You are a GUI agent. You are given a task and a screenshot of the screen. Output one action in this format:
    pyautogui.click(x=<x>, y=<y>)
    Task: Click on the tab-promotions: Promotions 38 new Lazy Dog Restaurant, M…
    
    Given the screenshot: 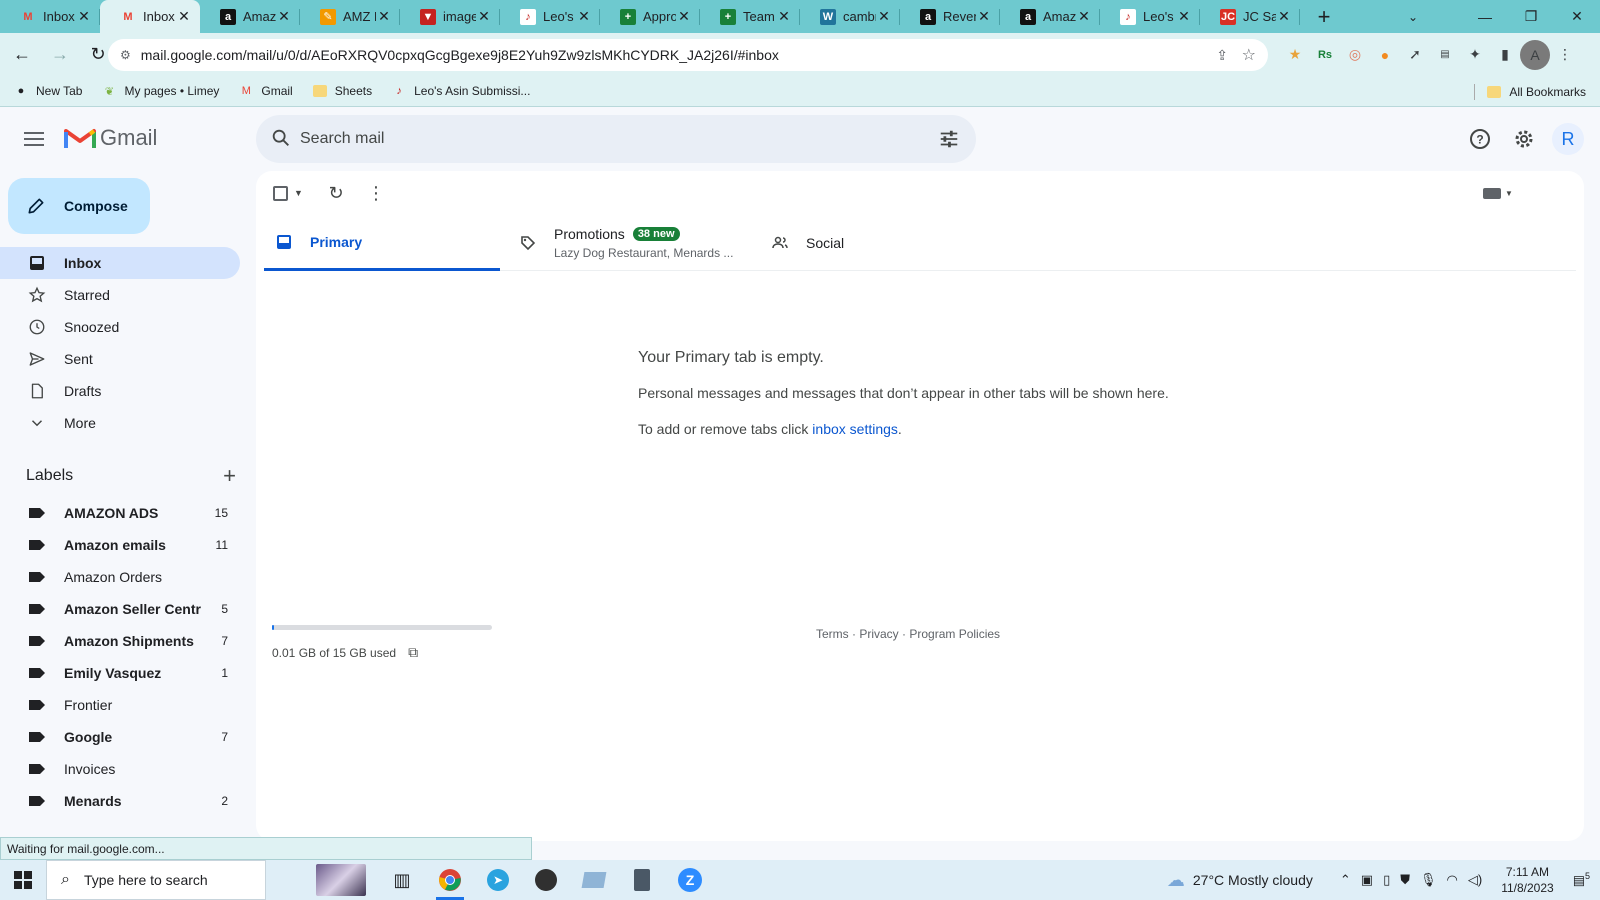 What is the action you would take?
    pyautogui.click(x=635, y=243)
    